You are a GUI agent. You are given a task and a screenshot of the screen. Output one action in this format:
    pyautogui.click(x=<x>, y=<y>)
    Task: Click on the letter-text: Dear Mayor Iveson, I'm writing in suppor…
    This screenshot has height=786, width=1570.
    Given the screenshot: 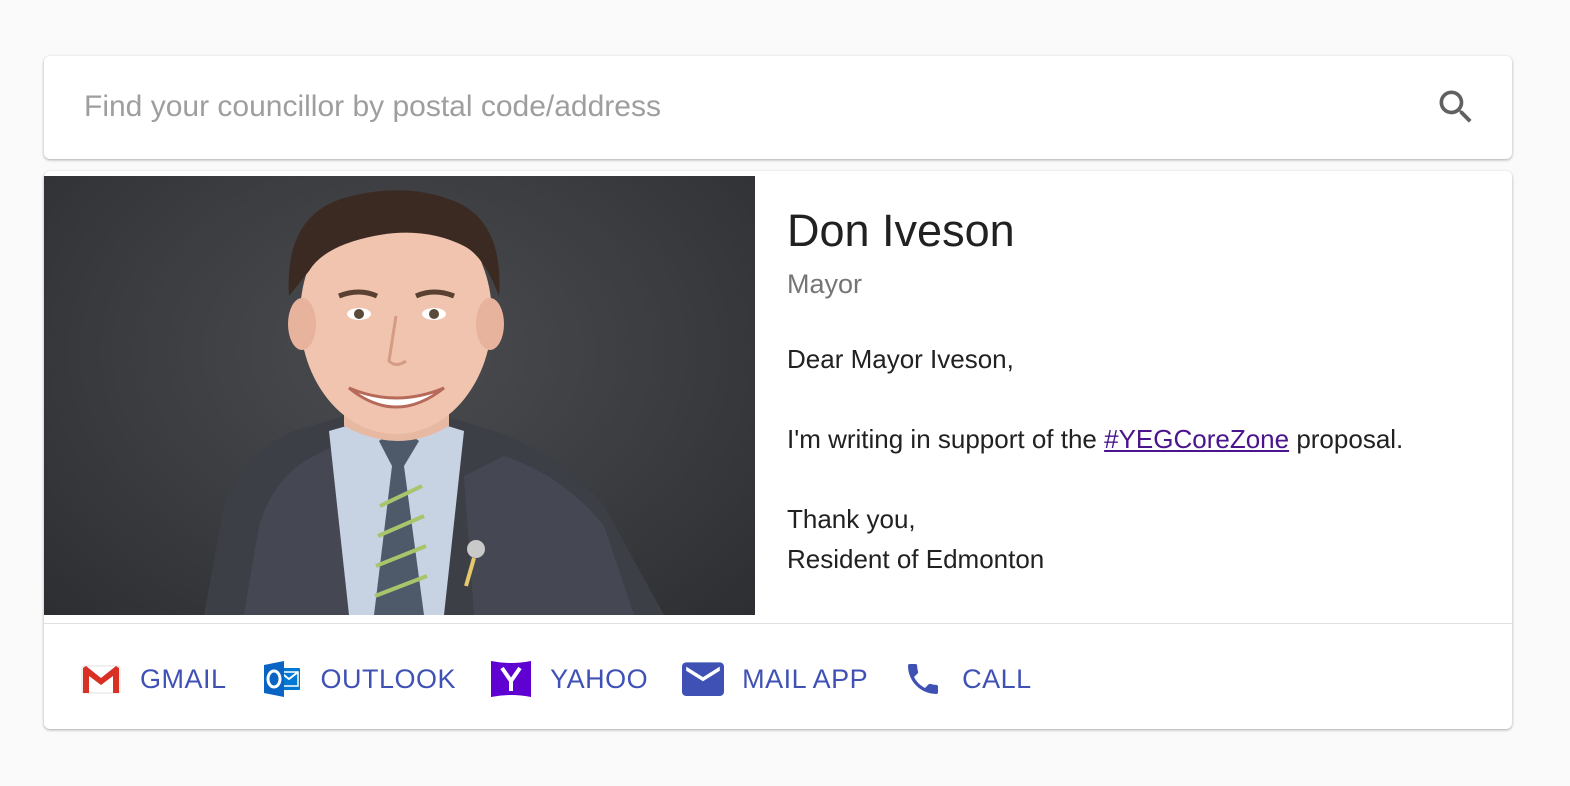 What is the action you would take?
    pyautogui.click(x=1137, y=459)
    